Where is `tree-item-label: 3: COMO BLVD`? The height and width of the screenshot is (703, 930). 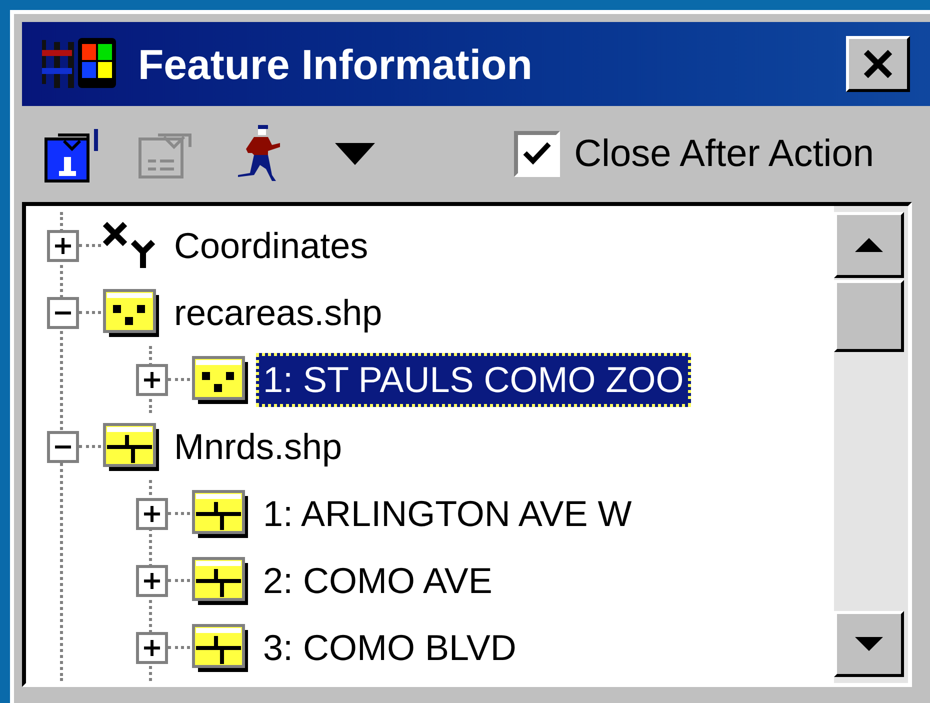 tree-item-label: 3: COMO BLVD is located at coordinates (390, 647).